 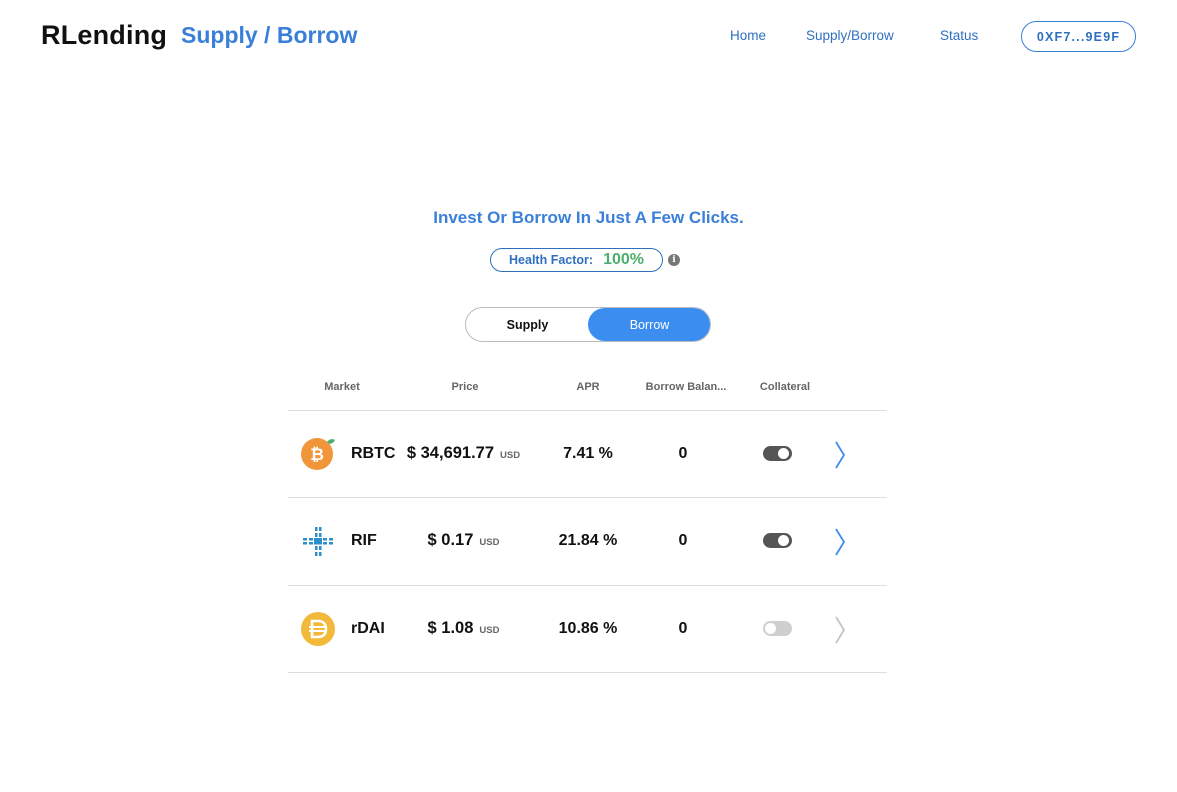 What do you see at coordinates (450, 628) in the screenshot?
I see `price-amount: $ 1.08` at bounding box center [450, 628].